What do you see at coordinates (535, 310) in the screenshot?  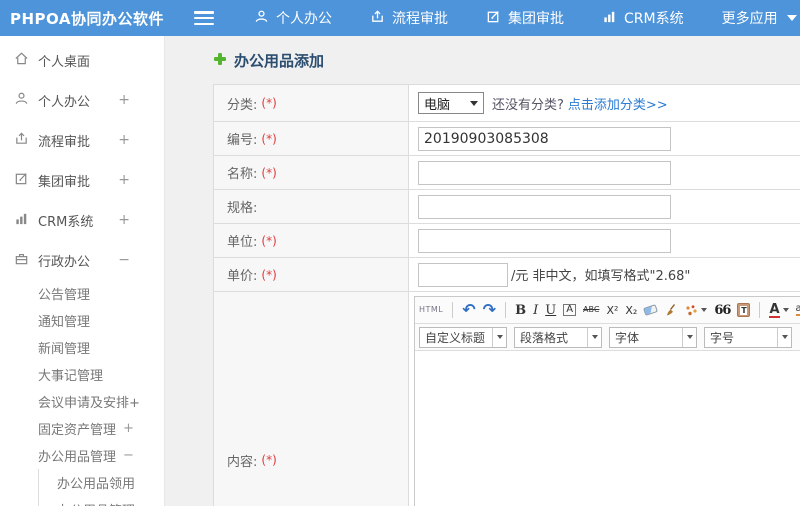 I see `italic-button: I` at bounding box center [535, 310].